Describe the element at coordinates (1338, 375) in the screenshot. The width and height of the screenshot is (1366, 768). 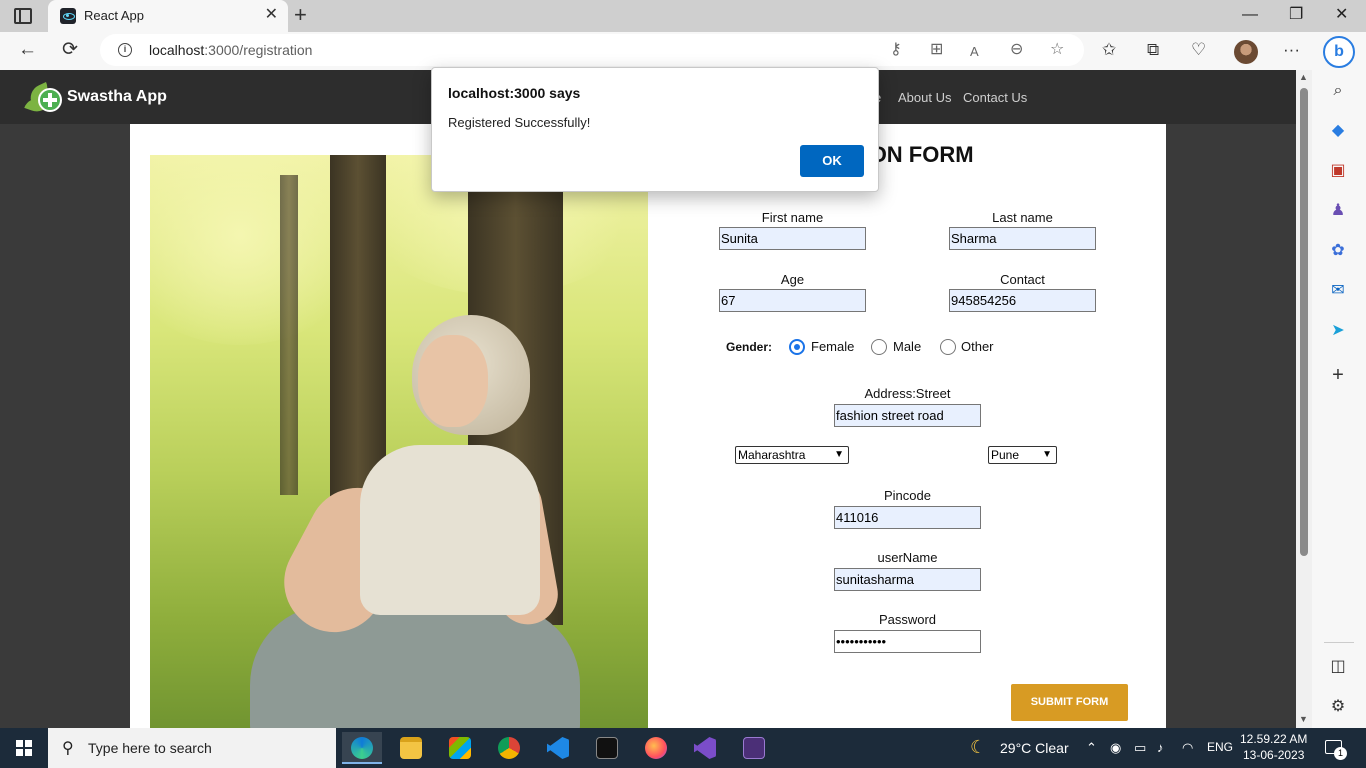
I see `add-icon: +` at that location.